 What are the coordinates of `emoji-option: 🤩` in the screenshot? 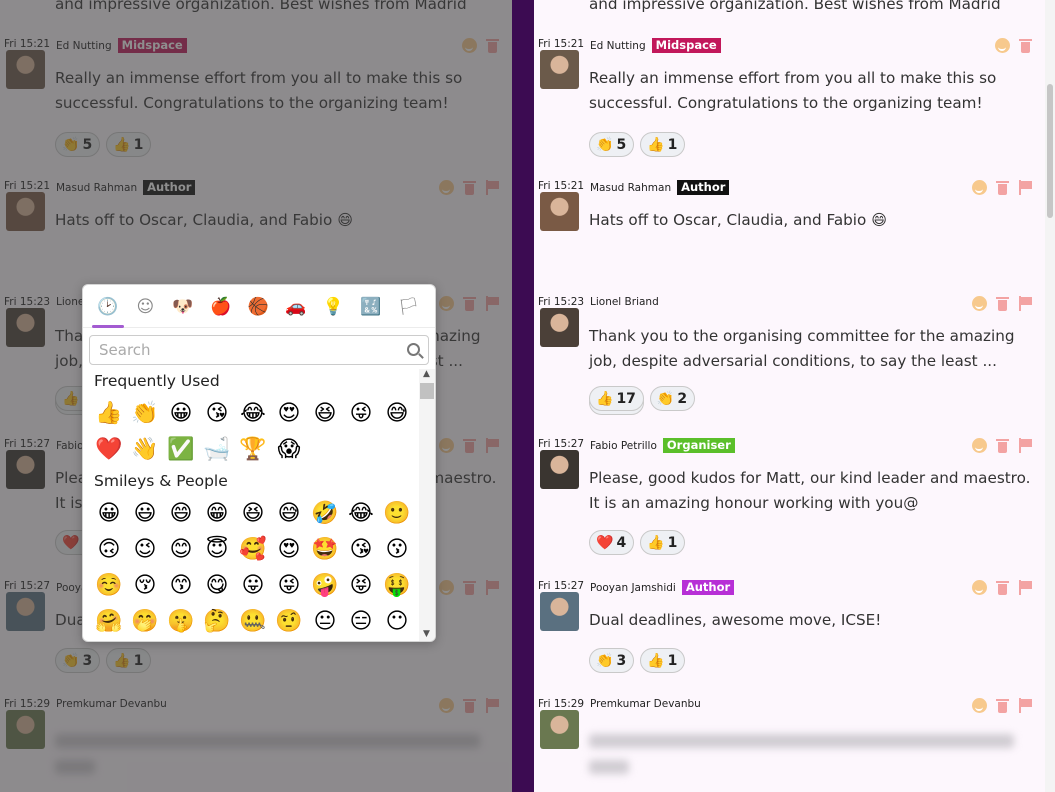 It's located at (325, 549).